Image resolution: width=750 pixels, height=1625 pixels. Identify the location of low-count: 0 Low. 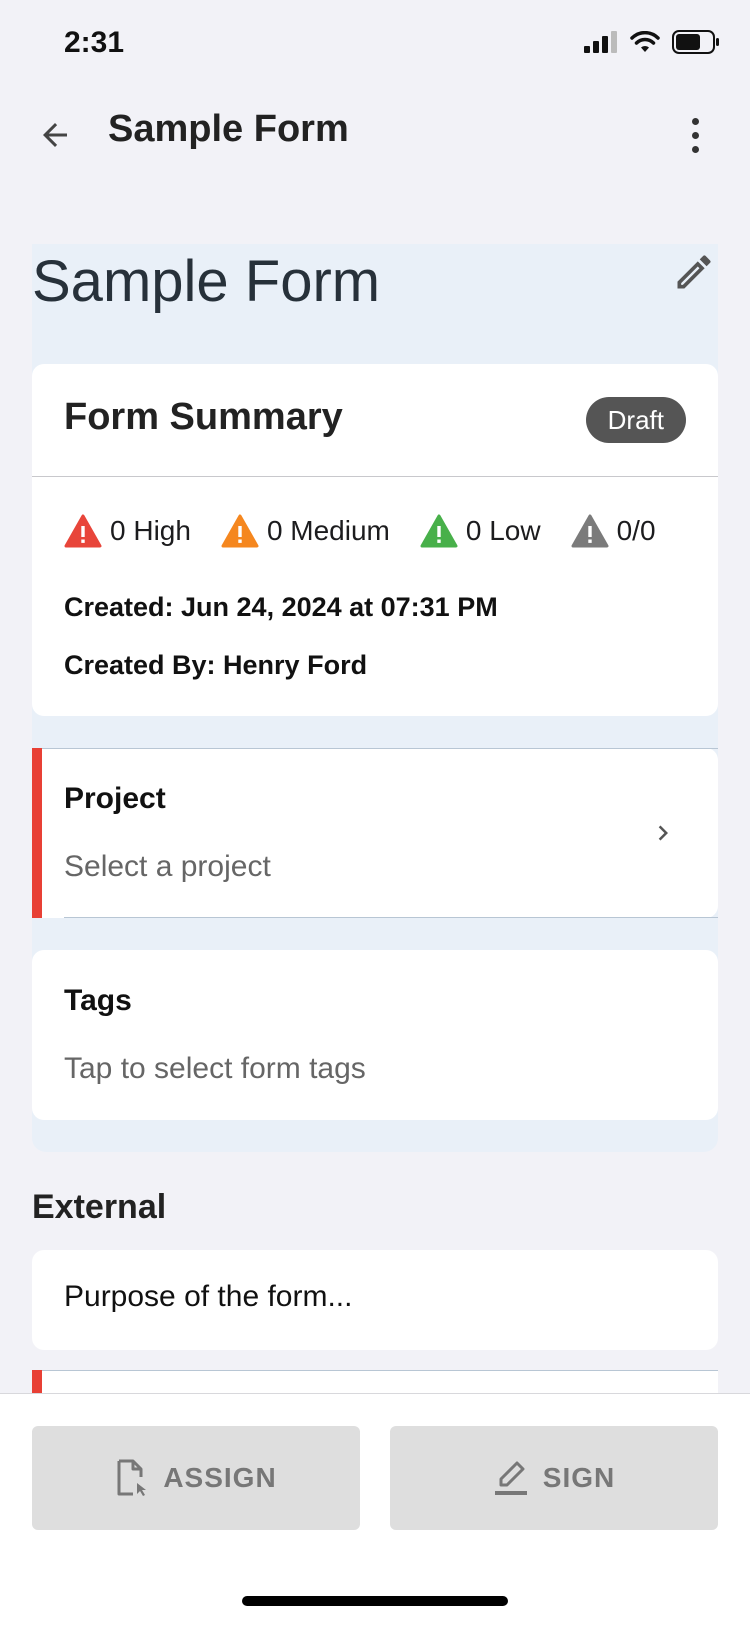
(480, 531).